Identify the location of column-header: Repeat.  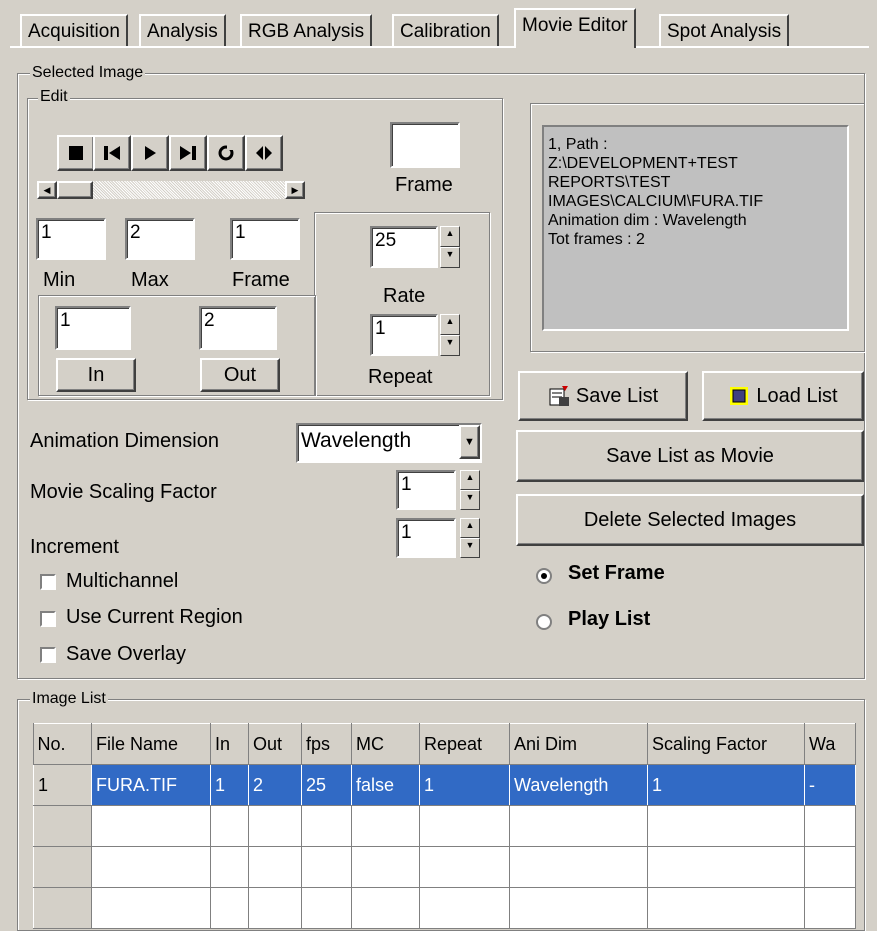
(464, 744).